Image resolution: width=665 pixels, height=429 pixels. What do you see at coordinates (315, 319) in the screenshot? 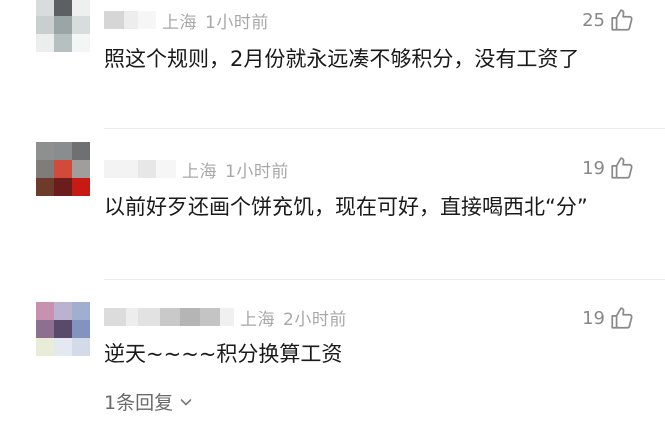
I see `timestamp: 2小时前` at bounding box center [315, 319].